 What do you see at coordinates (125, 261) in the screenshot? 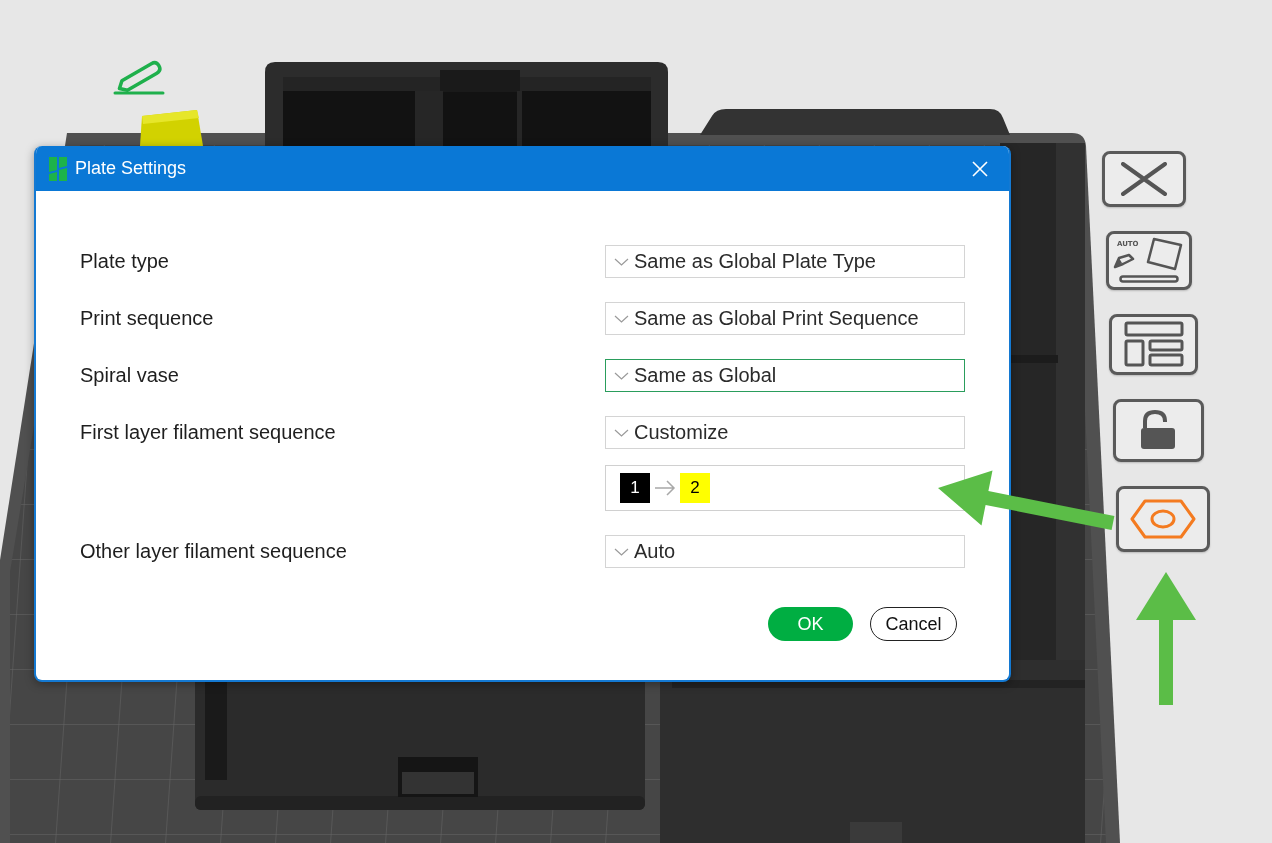
I see `setting-label: Plate type` at bounding box center [125, 261].